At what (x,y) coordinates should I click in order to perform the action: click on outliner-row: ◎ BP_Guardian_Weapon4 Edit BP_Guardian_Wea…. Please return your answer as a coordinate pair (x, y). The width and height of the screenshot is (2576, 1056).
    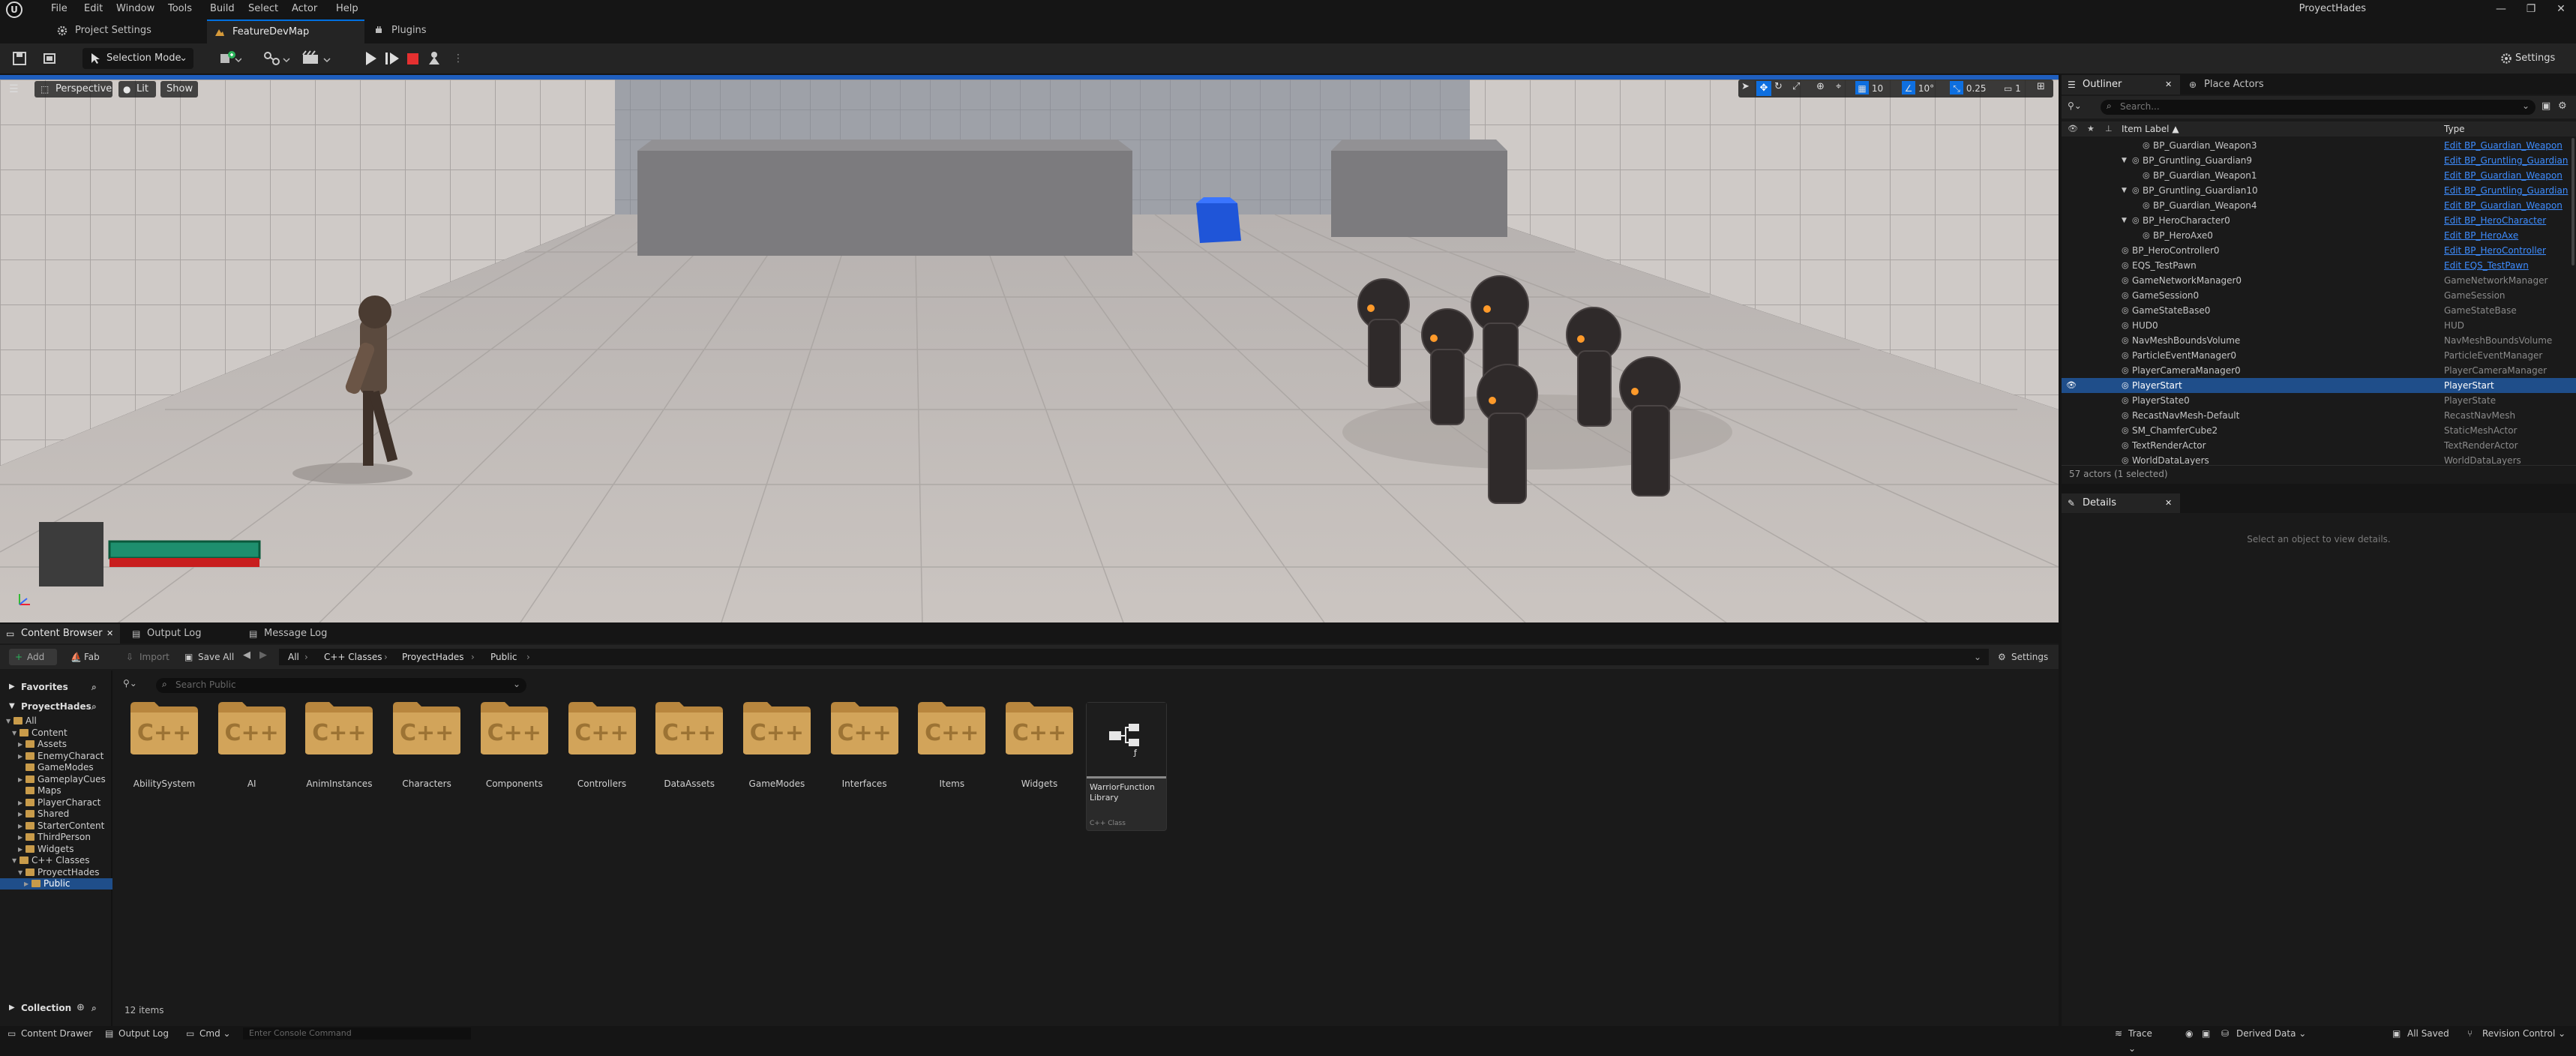
    Looking at the image, I should click on (2319, 205).